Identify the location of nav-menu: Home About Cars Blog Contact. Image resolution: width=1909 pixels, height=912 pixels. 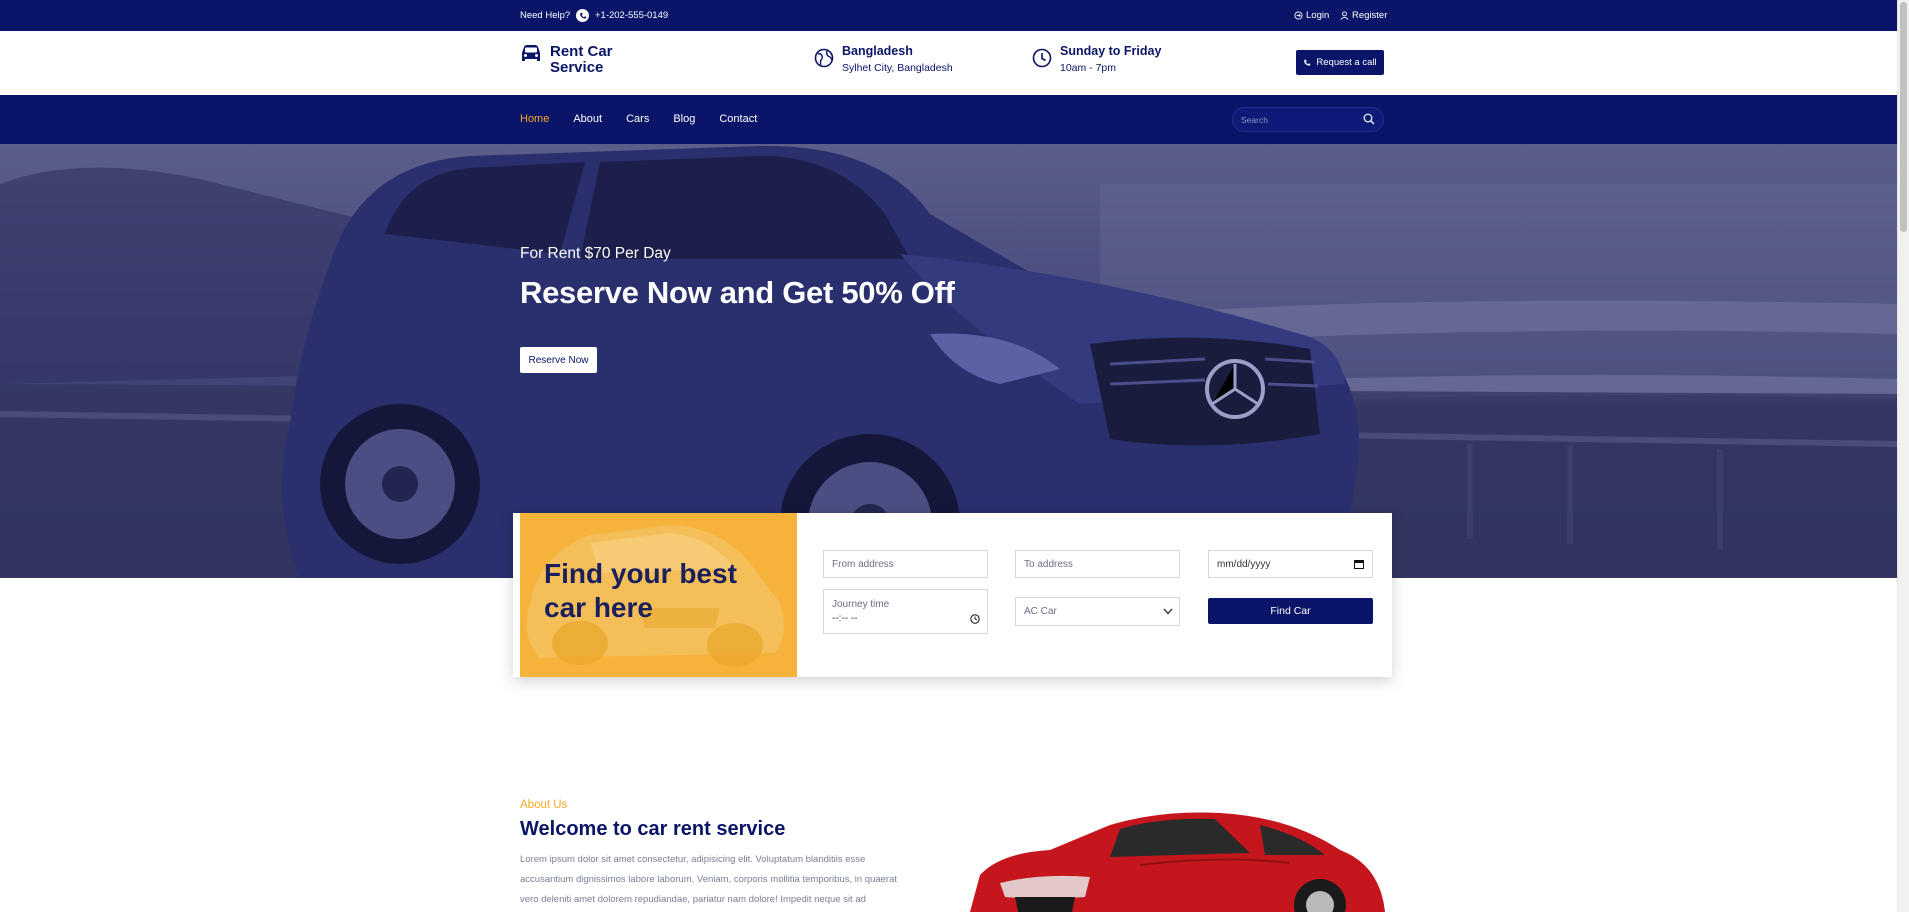
(650, 119).